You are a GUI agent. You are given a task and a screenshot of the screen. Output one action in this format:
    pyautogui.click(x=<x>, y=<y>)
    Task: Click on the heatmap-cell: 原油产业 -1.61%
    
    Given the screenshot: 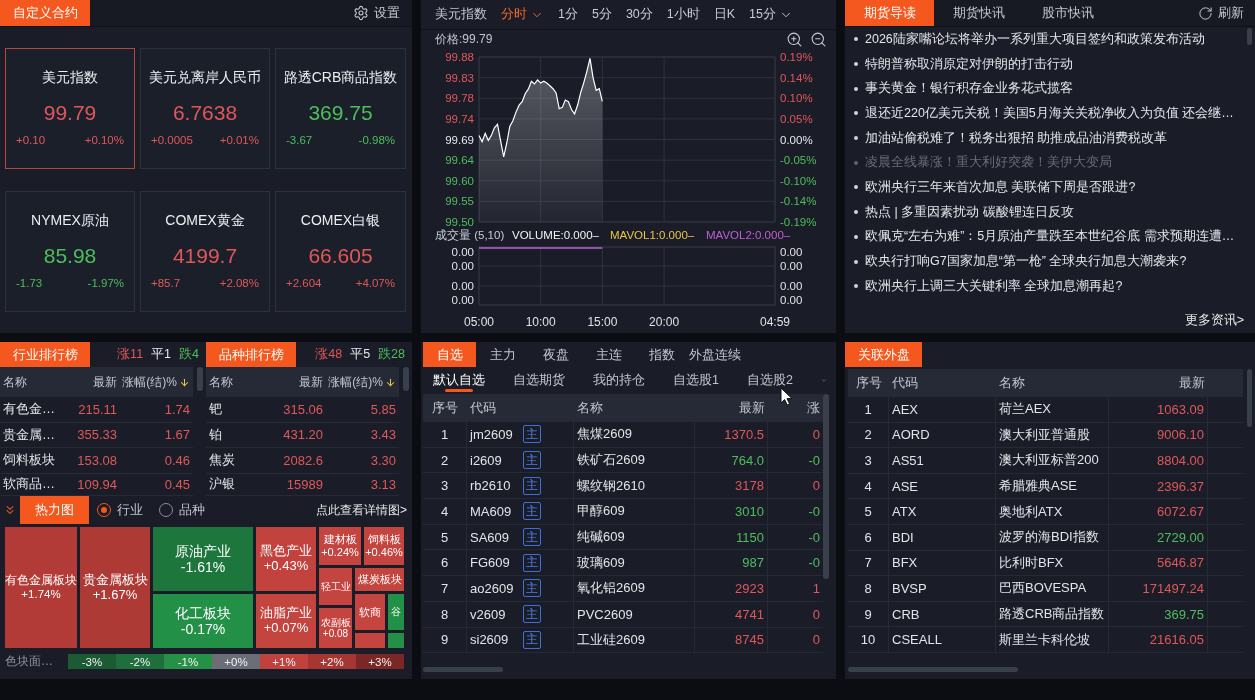 What is the action you would take?
    pyautogui.click(x=203, y=559)
    